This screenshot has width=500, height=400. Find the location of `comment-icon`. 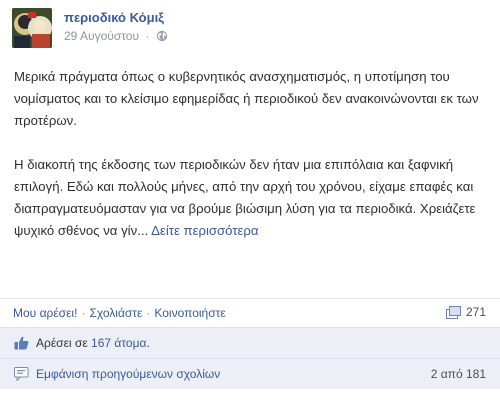

comment-icon is located at coordinates (21, 375).